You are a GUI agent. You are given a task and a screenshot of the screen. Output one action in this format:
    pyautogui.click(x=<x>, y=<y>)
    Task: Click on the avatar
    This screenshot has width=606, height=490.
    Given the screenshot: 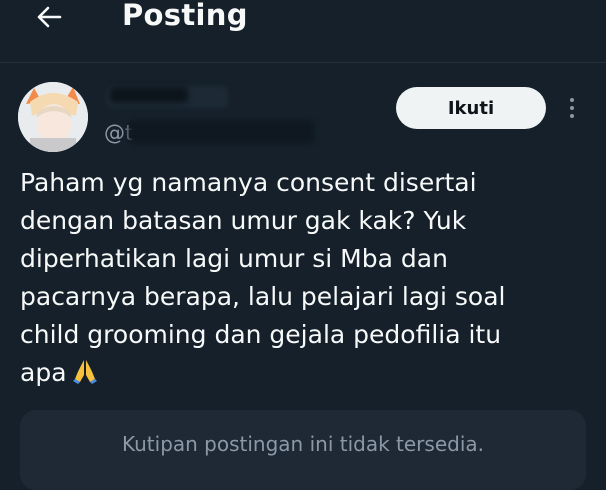 What is the action you would take?
    pyautogui.click(x=53, y=117)
    